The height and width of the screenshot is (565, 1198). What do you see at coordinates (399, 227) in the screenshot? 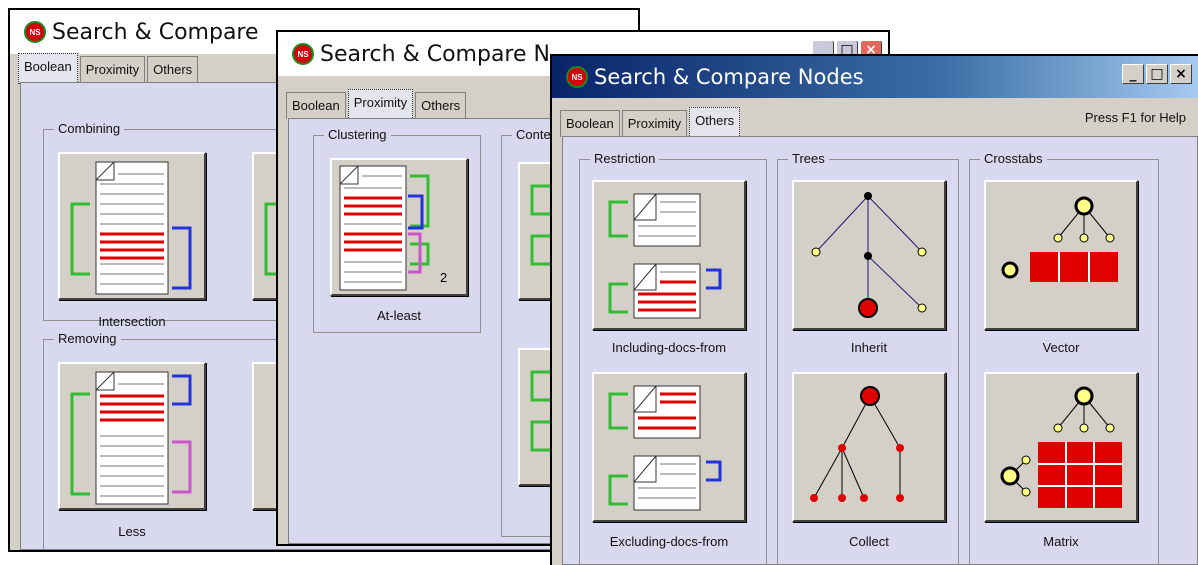
I see `at-least-button: 2` at bounding box center [399, 227].